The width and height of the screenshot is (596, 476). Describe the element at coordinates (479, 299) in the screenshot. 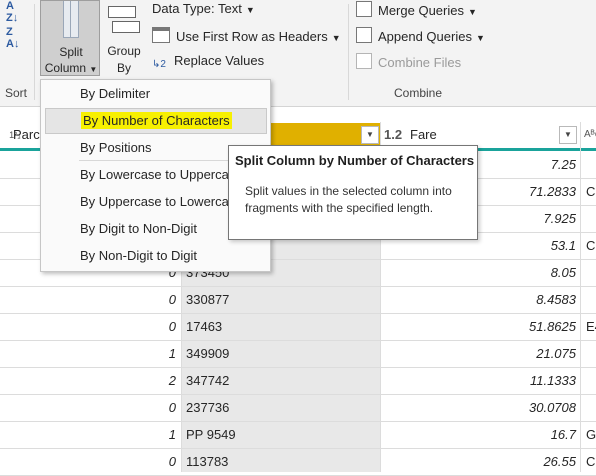

I see `cell-fare: 8.4583` at that location.